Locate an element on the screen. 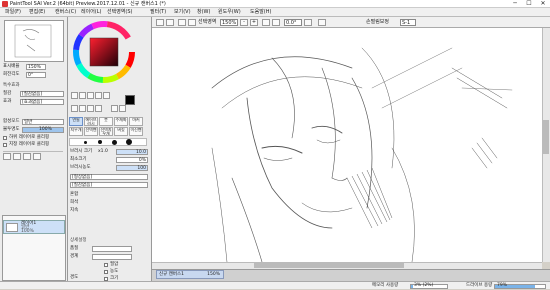 The width and height of the screenshot is (550, 290). hand-tool-icon is located at coordinates (98, 95).